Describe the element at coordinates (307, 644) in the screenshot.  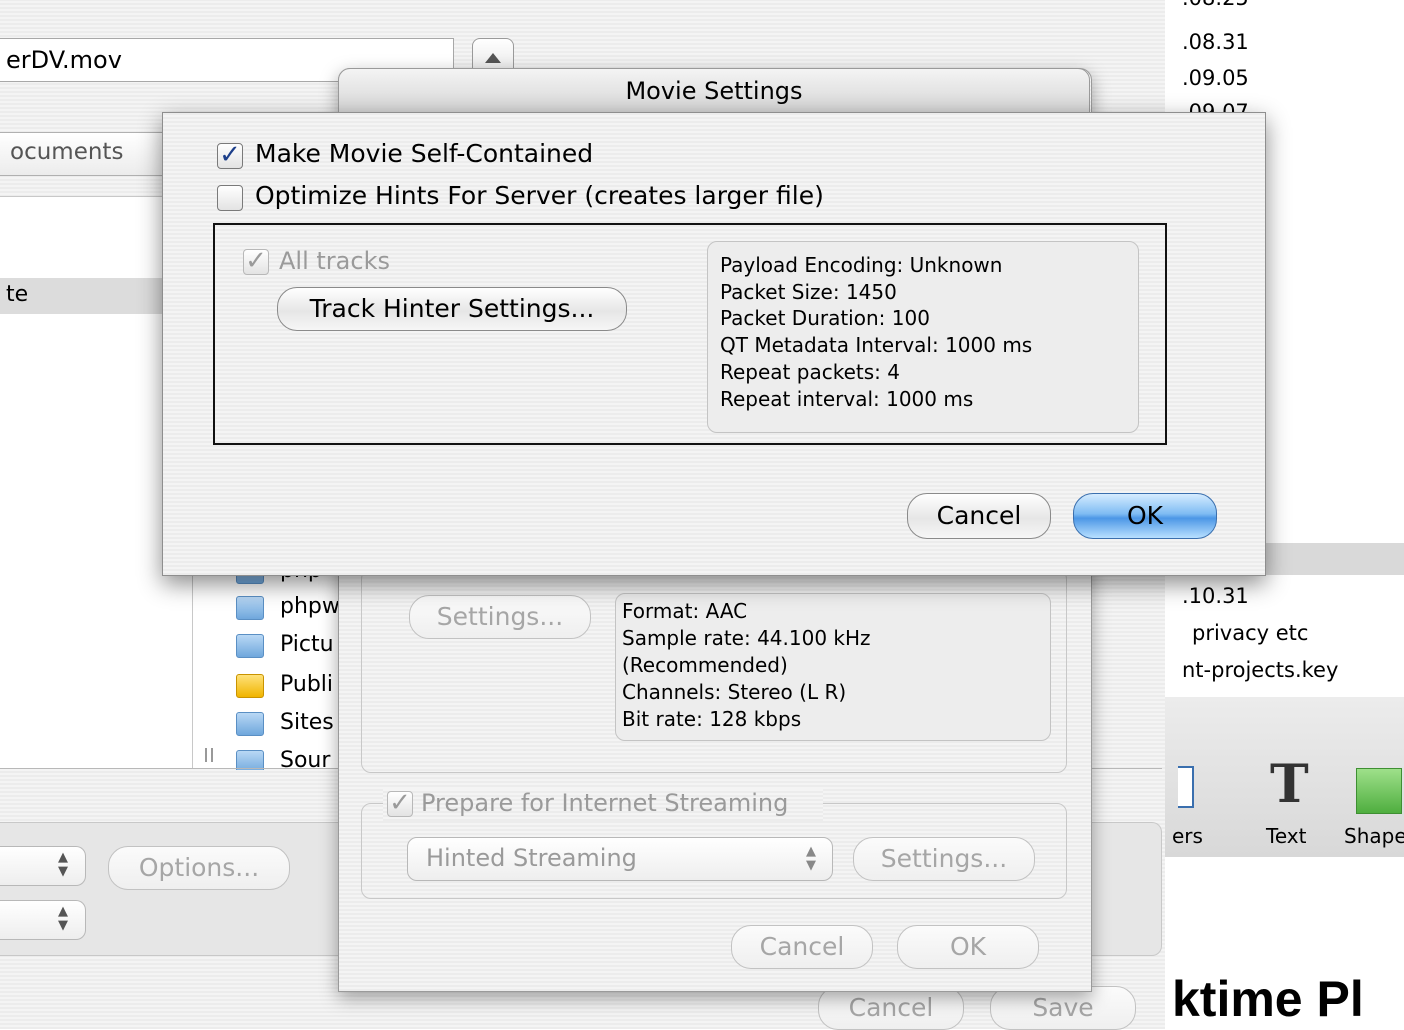
I see `file-list-label: Pictu` at that location.